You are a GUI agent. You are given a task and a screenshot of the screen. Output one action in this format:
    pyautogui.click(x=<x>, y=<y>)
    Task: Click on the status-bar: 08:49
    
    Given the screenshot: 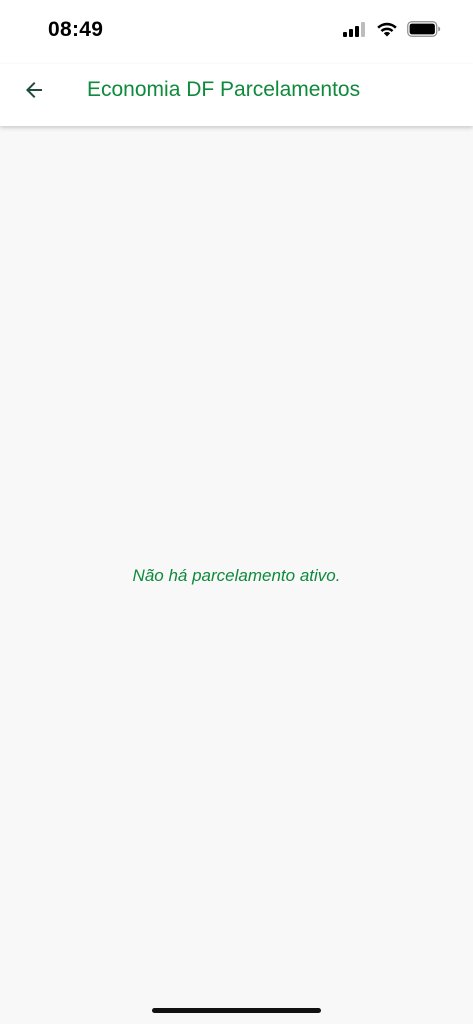 What is the action you would take?
    pyautogui.click(x=236, y=32)
    